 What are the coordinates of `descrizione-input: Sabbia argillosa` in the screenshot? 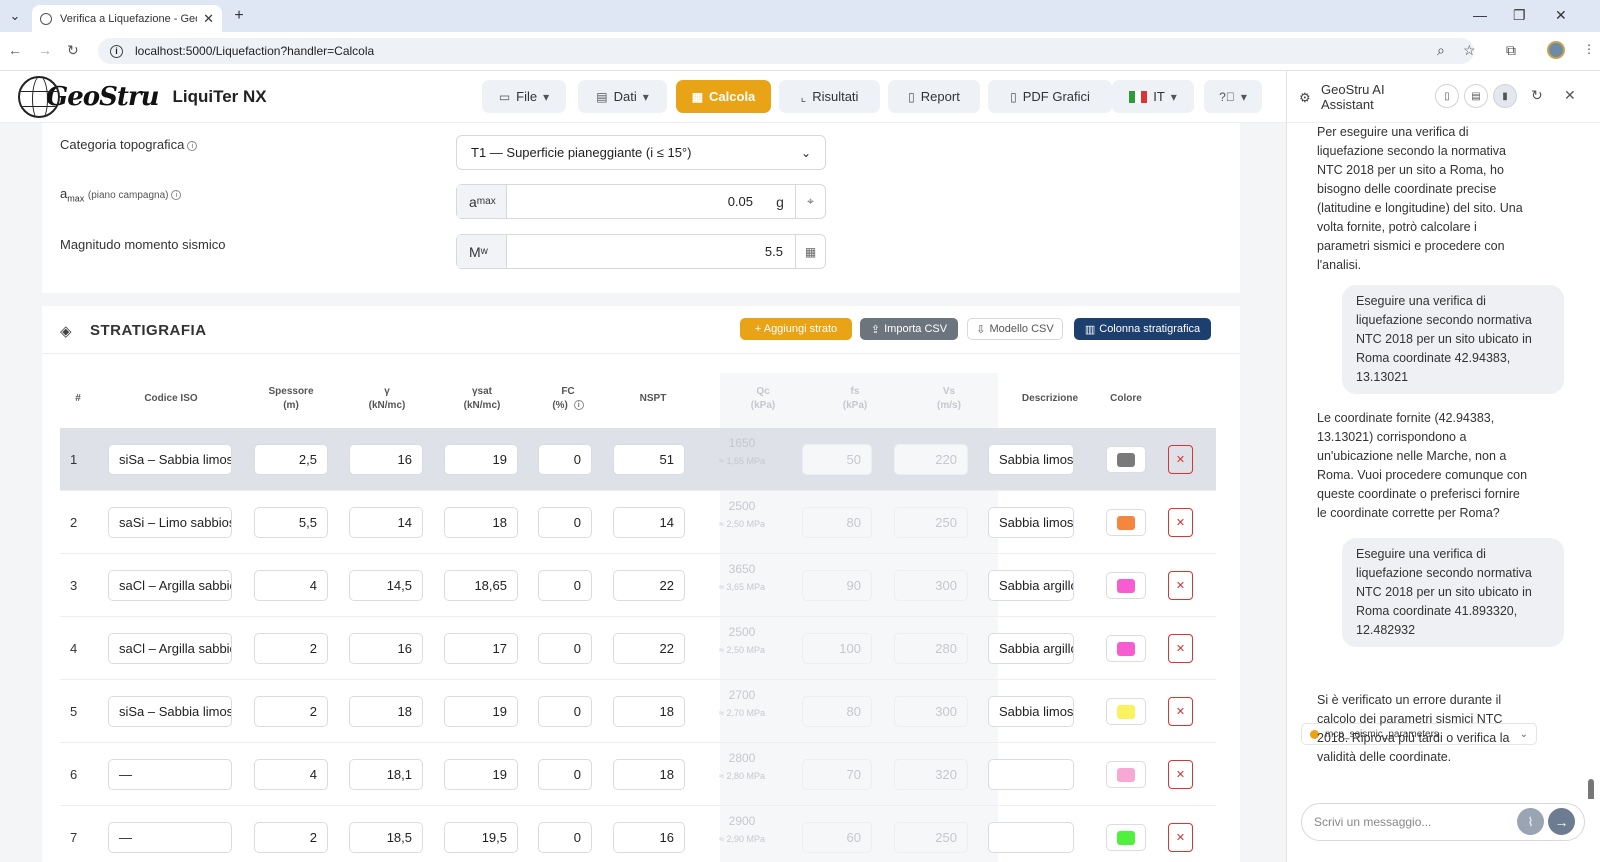 It's located at (1031, 585).